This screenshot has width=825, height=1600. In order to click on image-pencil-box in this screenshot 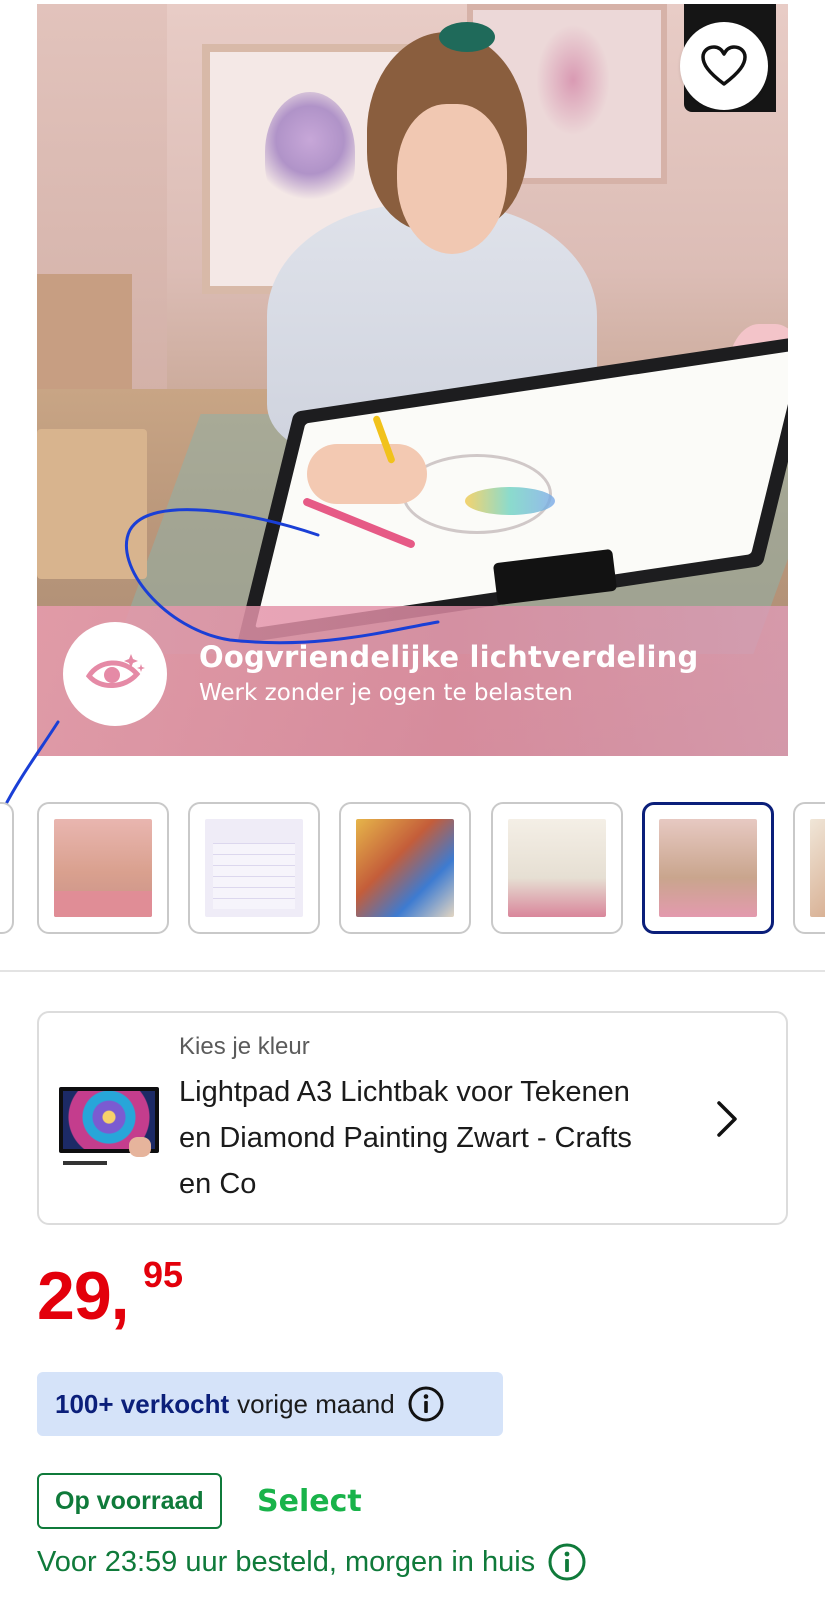, I will do `click(92, 504)`.